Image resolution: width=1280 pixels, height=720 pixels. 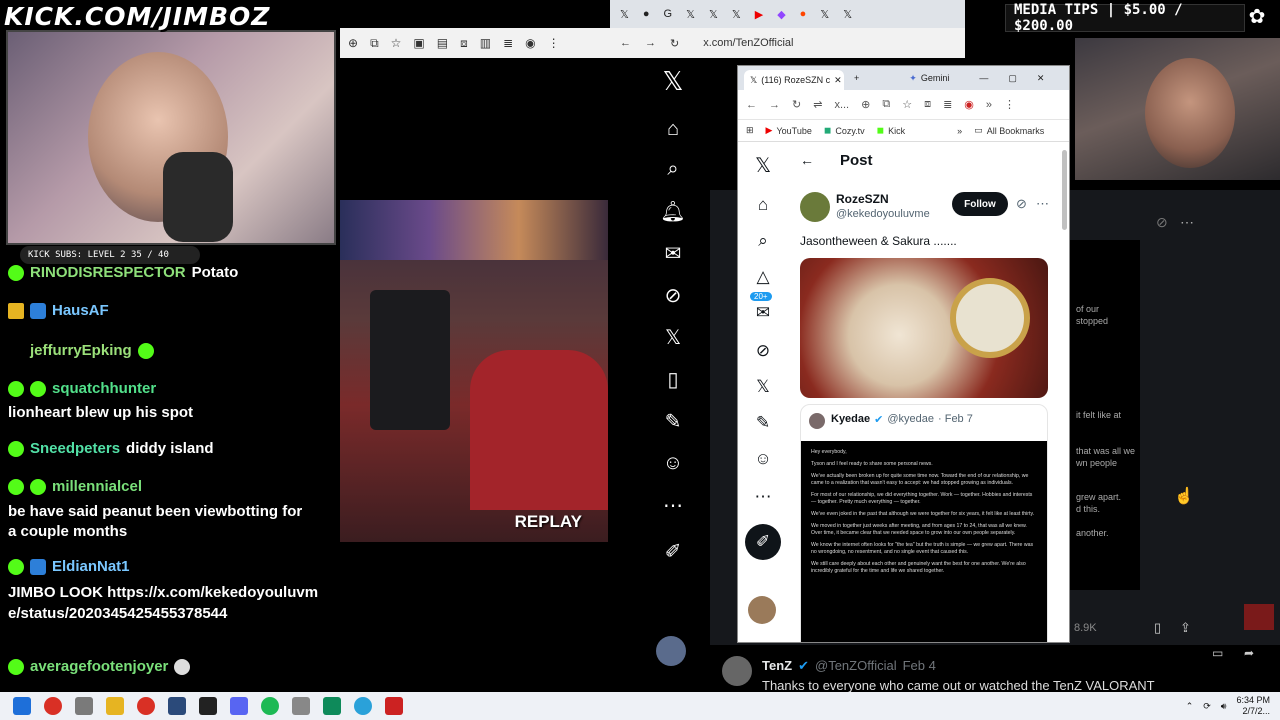 What do you see at coordinates (817, 421) in the screenshot?
I see `quoted-avatar` at bounding box center [817, 421].